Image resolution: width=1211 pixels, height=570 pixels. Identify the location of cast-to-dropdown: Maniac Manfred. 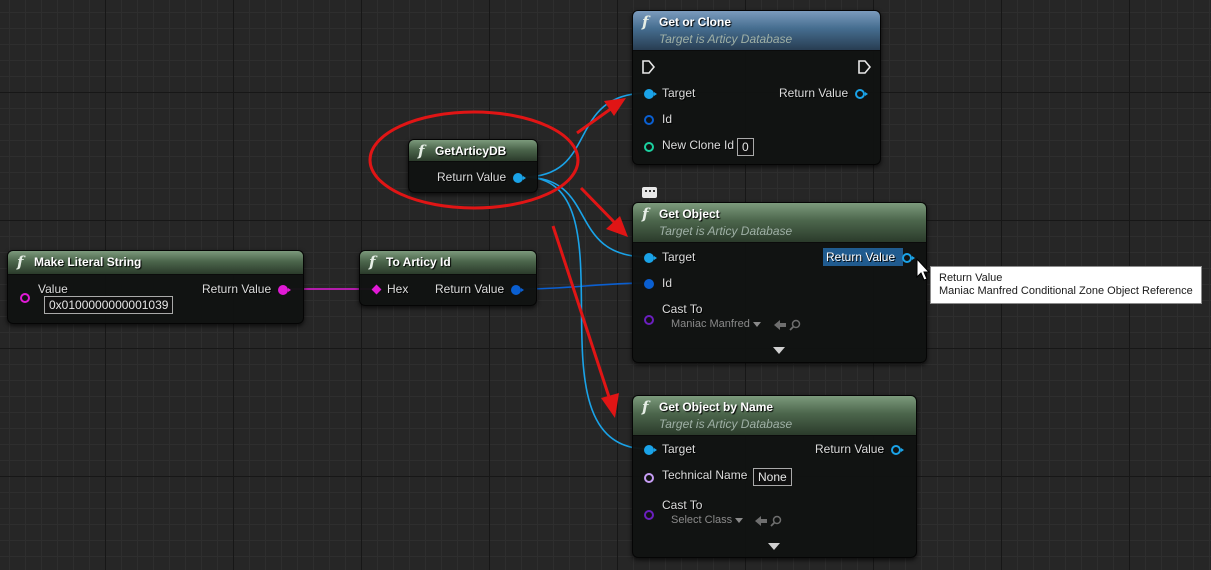
(716, 324).